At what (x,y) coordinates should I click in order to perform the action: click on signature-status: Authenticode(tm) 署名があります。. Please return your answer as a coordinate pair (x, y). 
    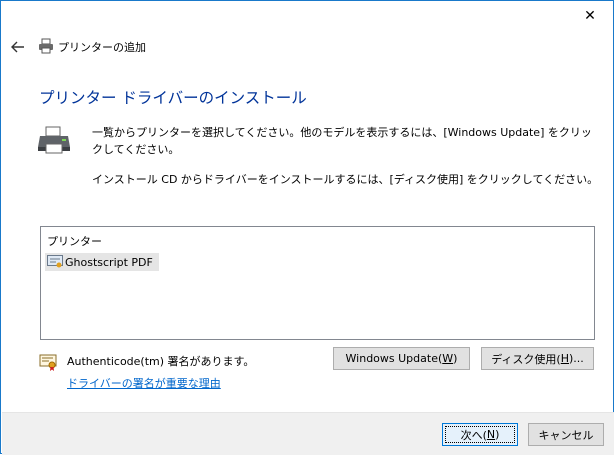
    Looking at the image, I should click on (161, 361).